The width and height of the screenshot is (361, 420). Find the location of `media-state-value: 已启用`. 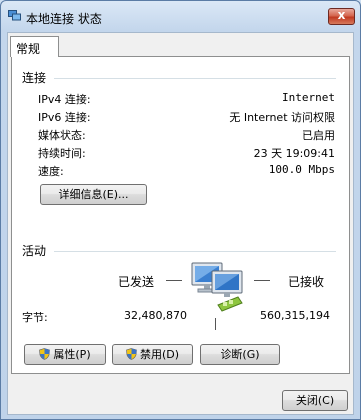

media-state-value: 已启用 is located at coordinates (318, 135).